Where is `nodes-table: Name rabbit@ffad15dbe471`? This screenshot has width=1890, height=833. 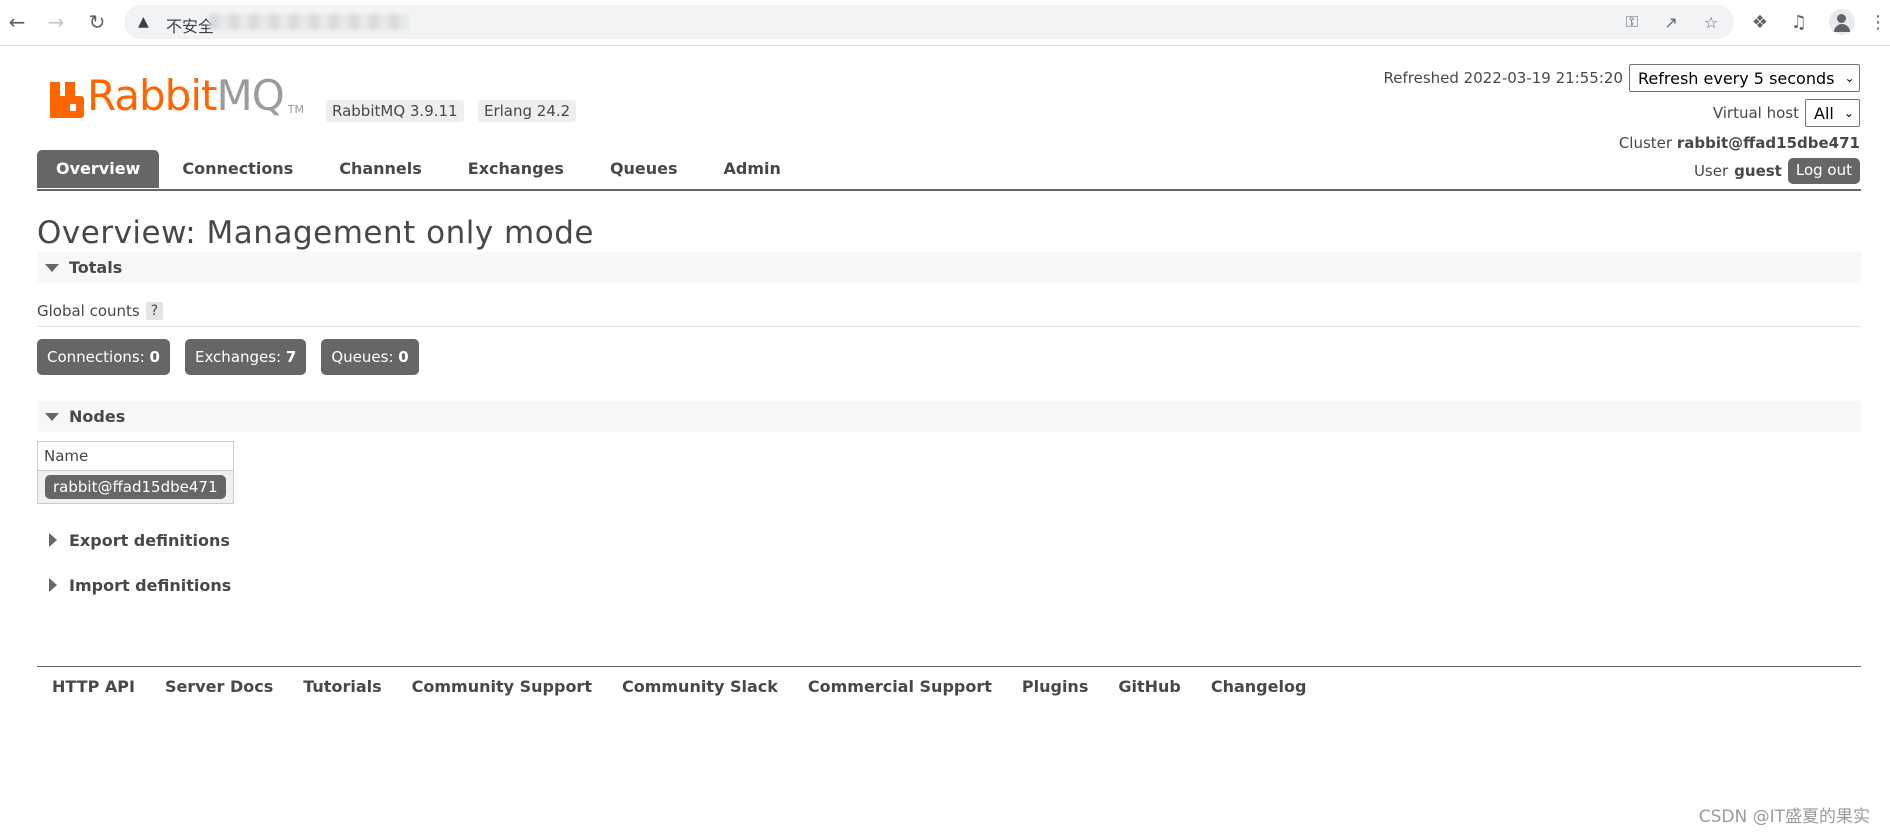 nodes-table: Name rabbit@ffad15dbe471 is located at coordinates (135, 472).